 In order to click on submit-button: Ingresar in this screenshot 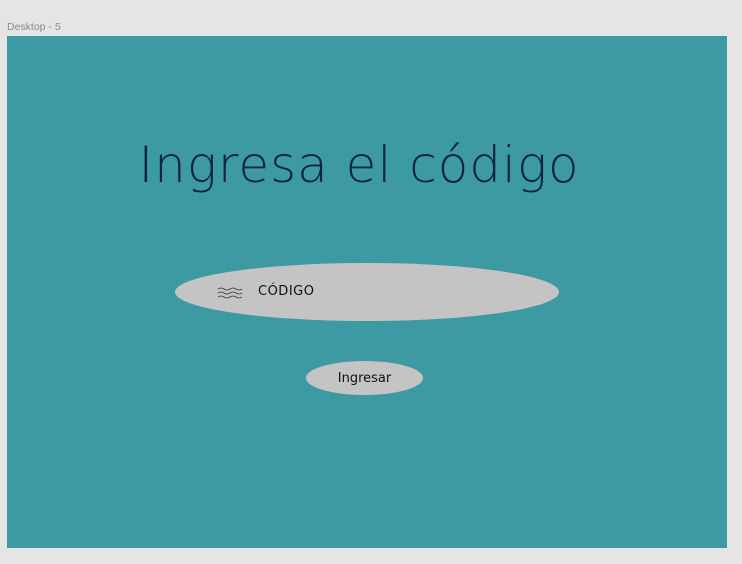, I will do `click(364, 378)`.